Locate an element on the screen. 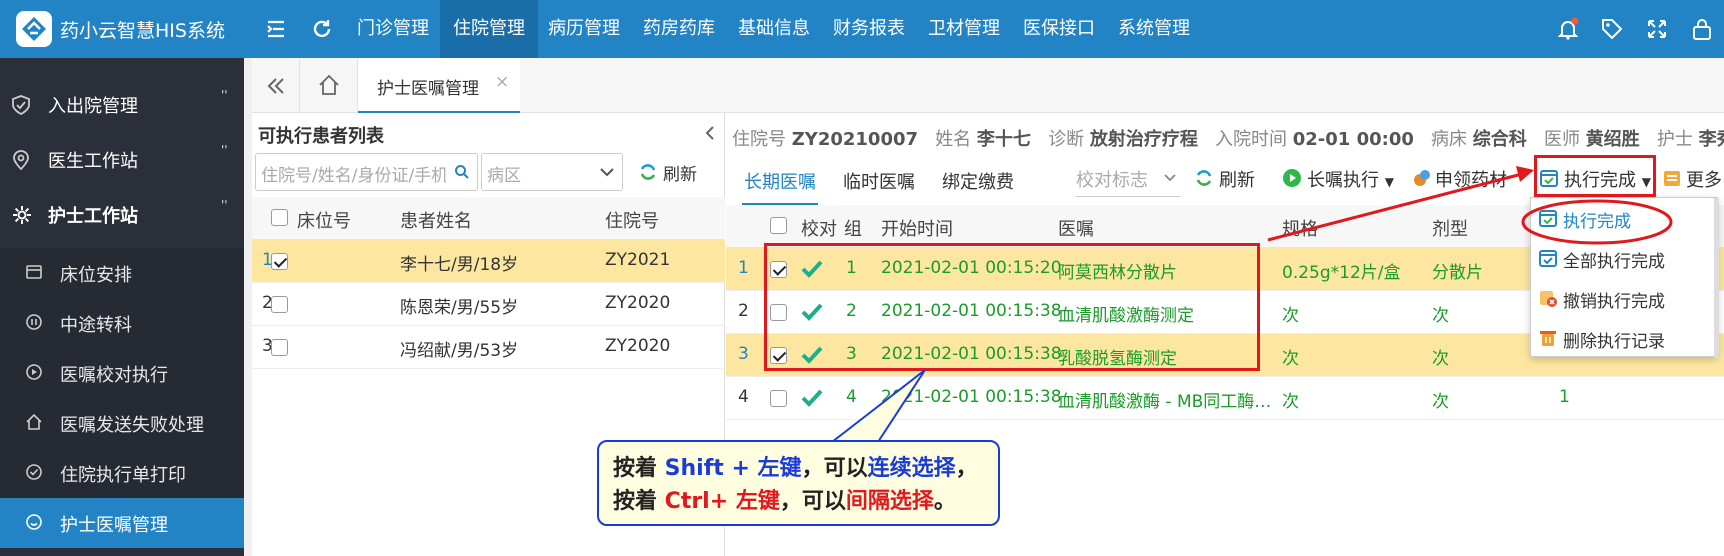 The height and width of the screenshot is (556, 1724). callout-text: ， is located at coordinates (966, 468).